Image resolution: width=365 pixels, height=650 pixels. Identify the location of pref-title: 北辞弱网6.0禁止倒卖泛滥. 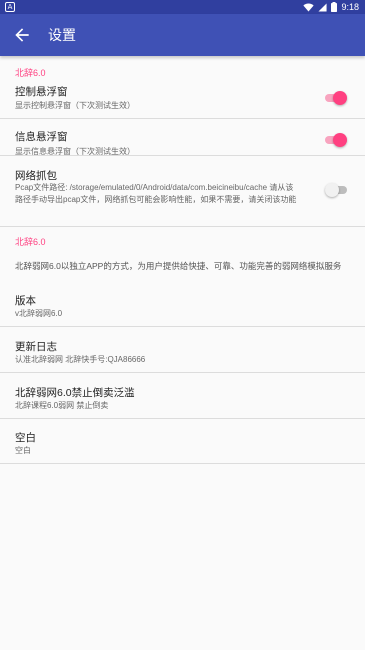
(75, 393).